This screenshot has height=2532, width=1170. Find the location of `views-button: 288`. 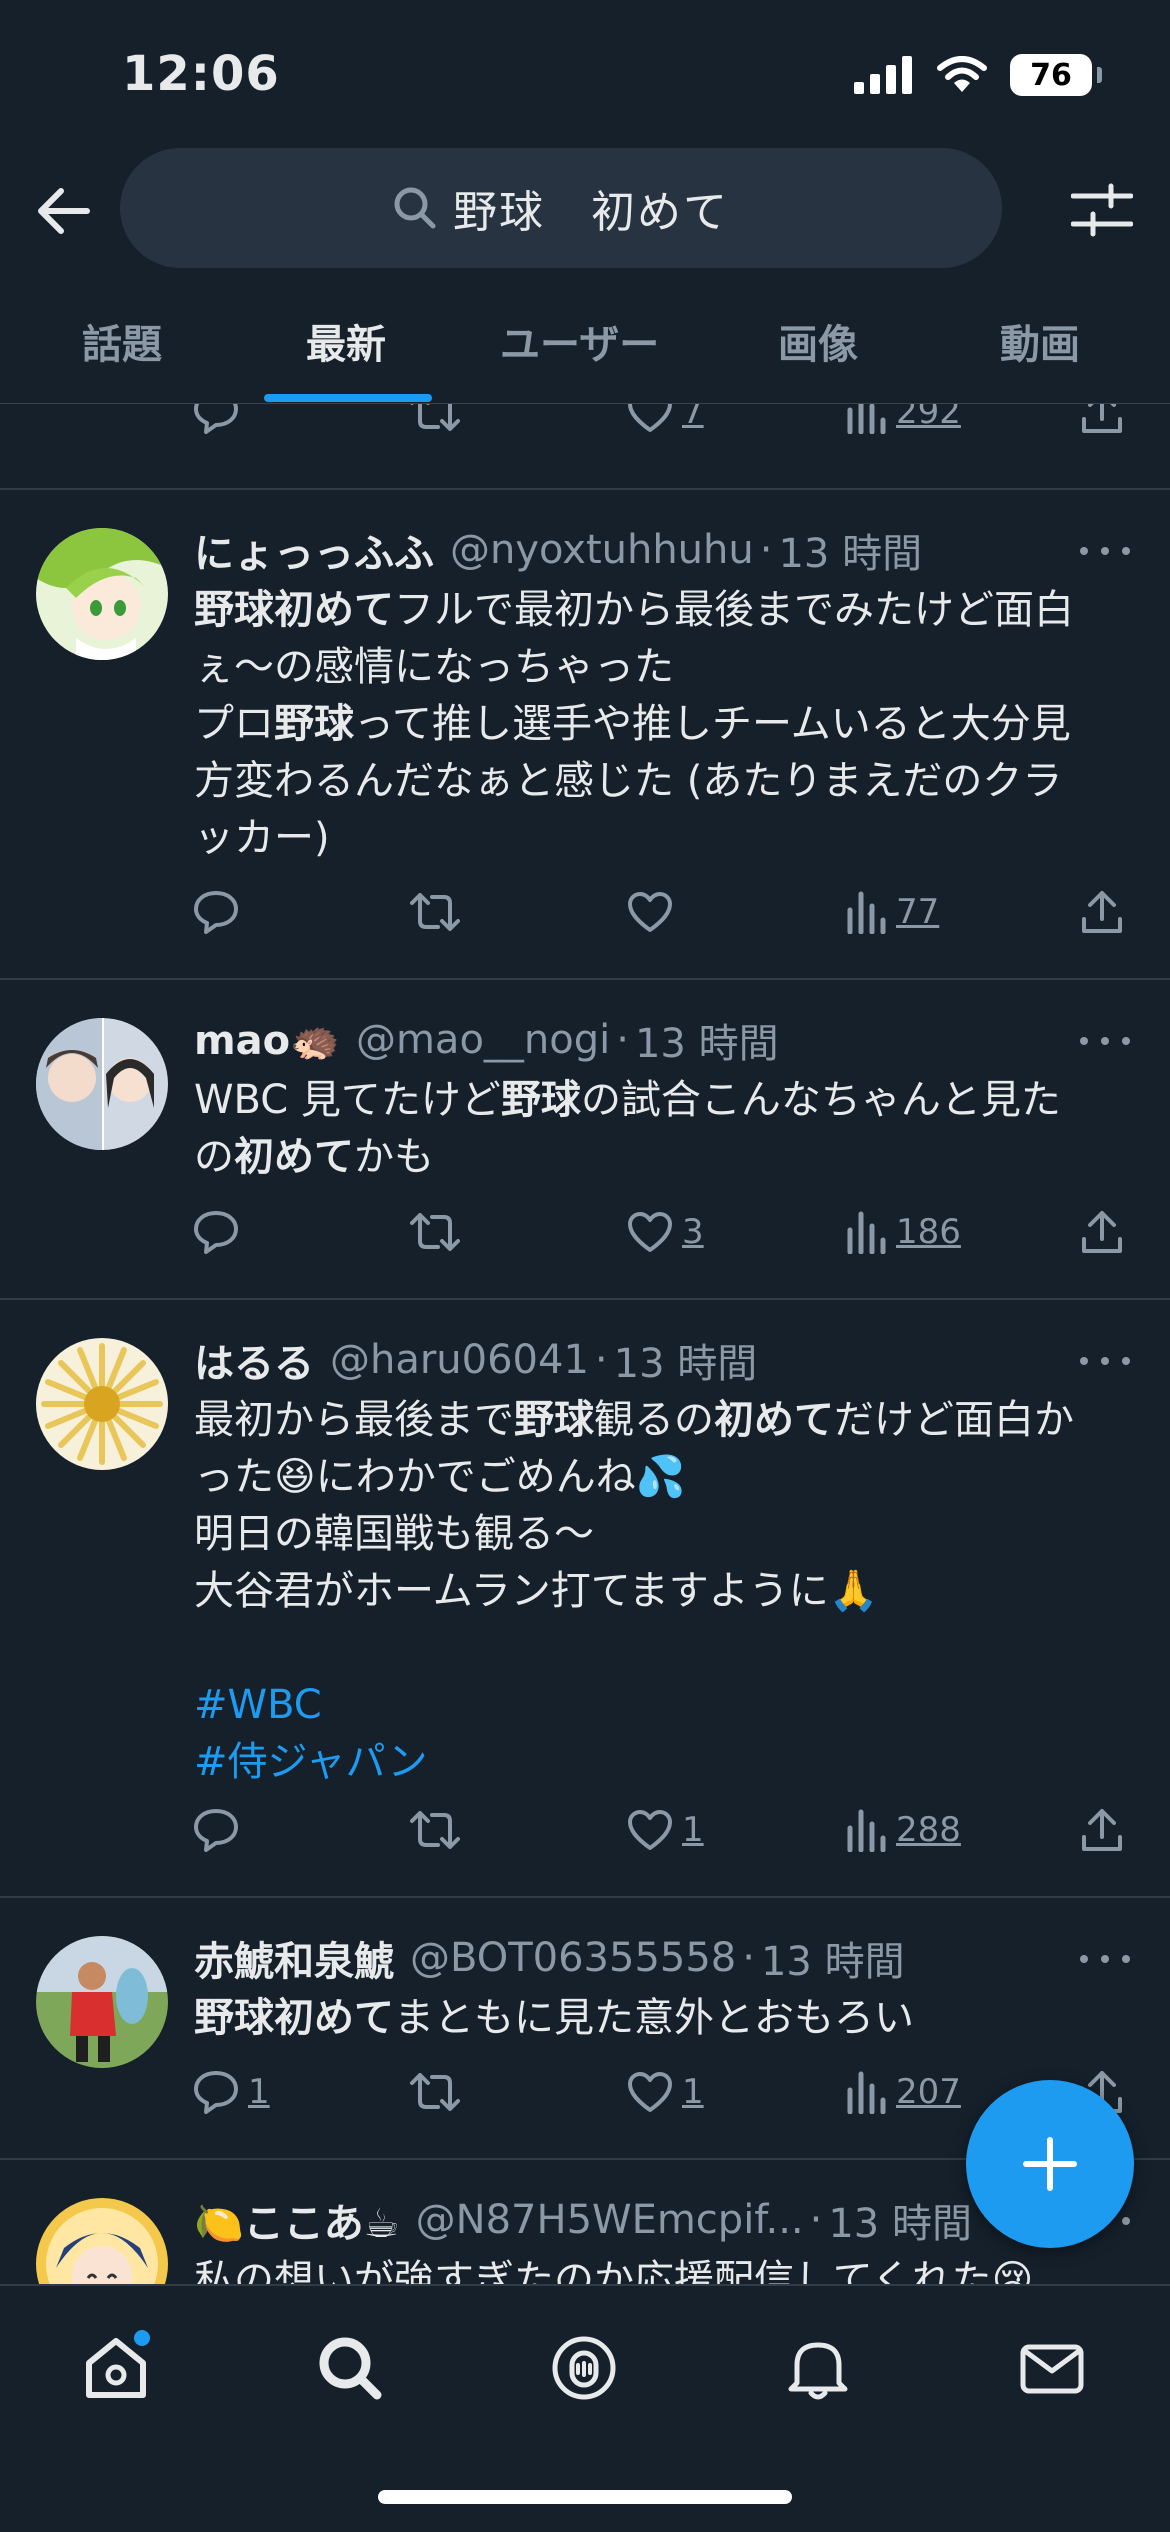

views-button: 288 is located at coordinates (903, 1830).